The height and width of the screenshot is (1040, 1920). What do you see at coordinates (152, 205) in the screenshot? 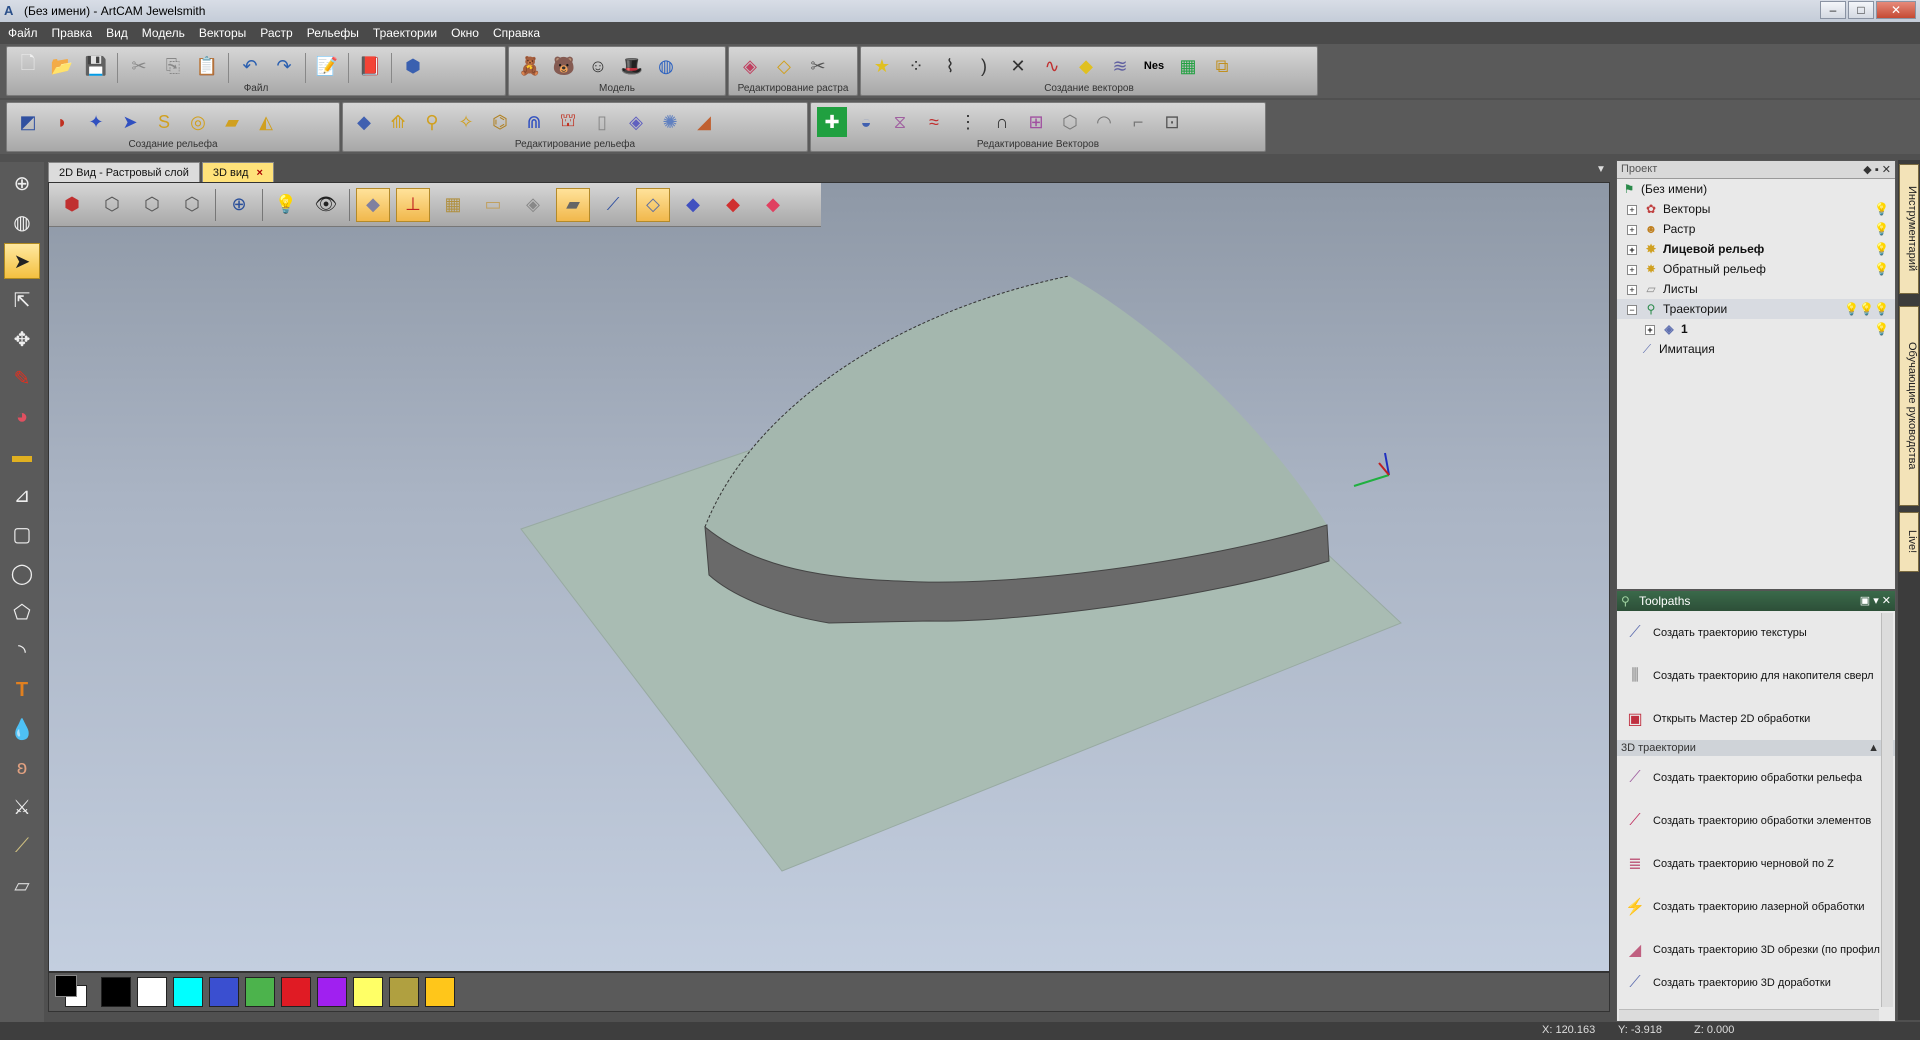
I see `side-view-icon: ⬡` at bounding box center [152, 205].